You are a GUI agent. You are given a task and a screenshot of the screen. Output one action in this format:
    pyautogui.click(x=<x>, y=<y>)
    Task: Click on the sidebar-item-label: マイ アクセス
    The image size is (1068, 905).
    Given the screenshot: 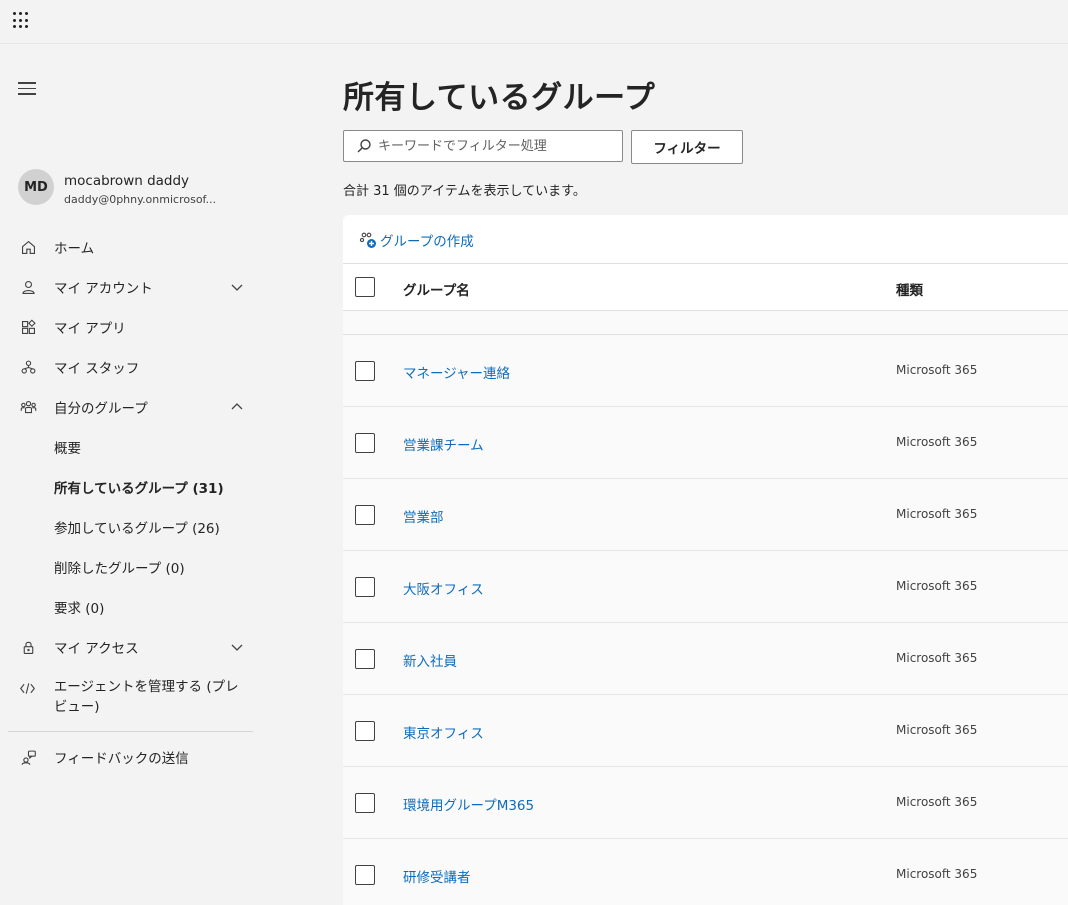 What is the action you would take?
    pyautogui.click(x=96, y=649)
    